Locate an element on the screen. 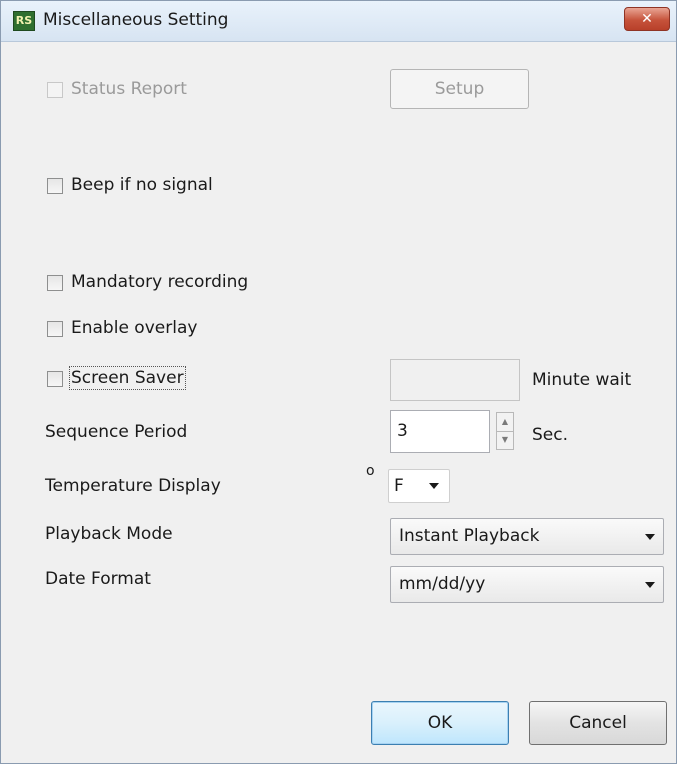  app-logo-icon: RS is located at coordinates (24, 21).